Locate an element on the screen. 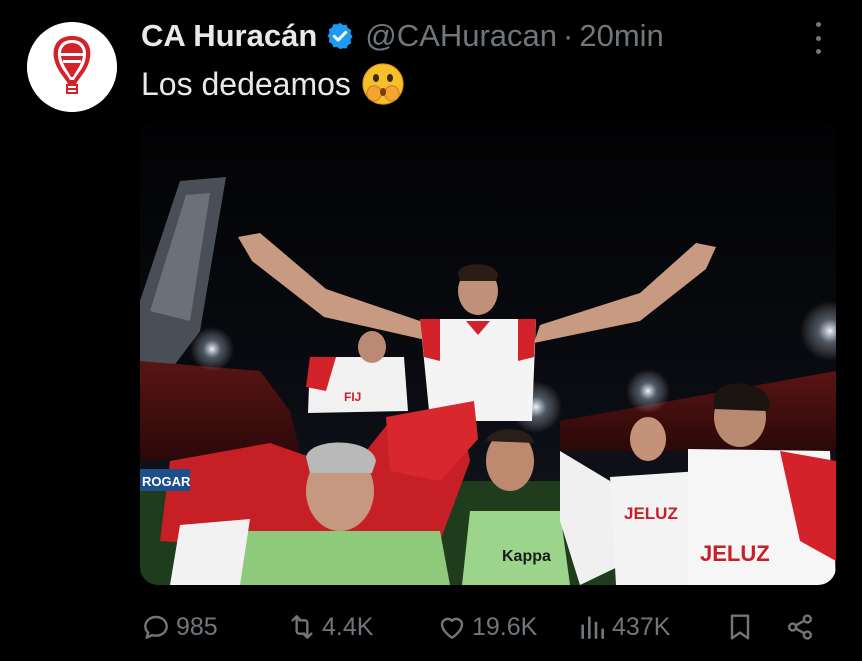  club-crest-icon is located at coordinates (72, 67).